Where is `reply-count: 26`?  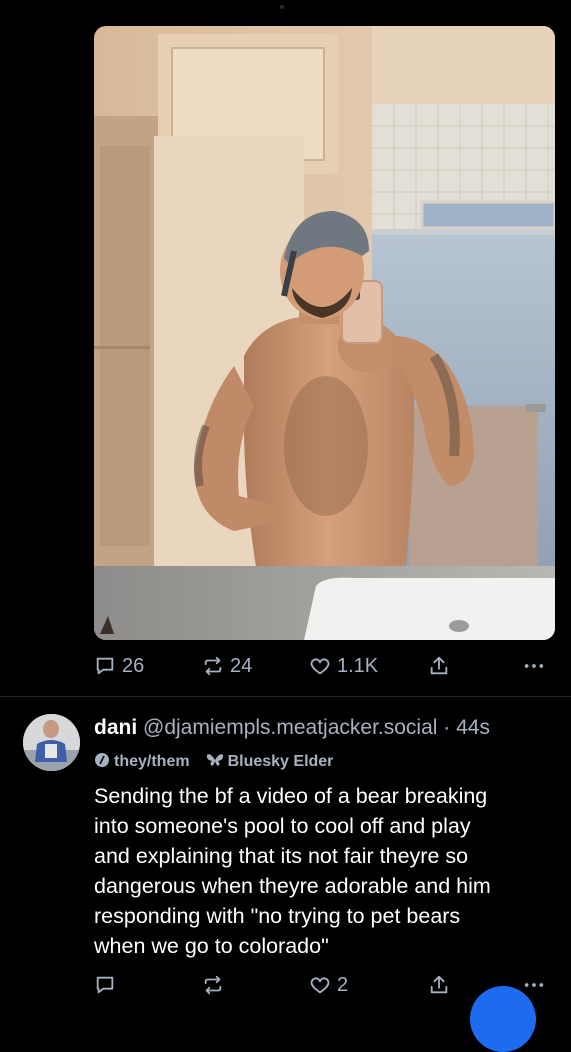
reply-count: 26 is located at coordinates (133, 665).